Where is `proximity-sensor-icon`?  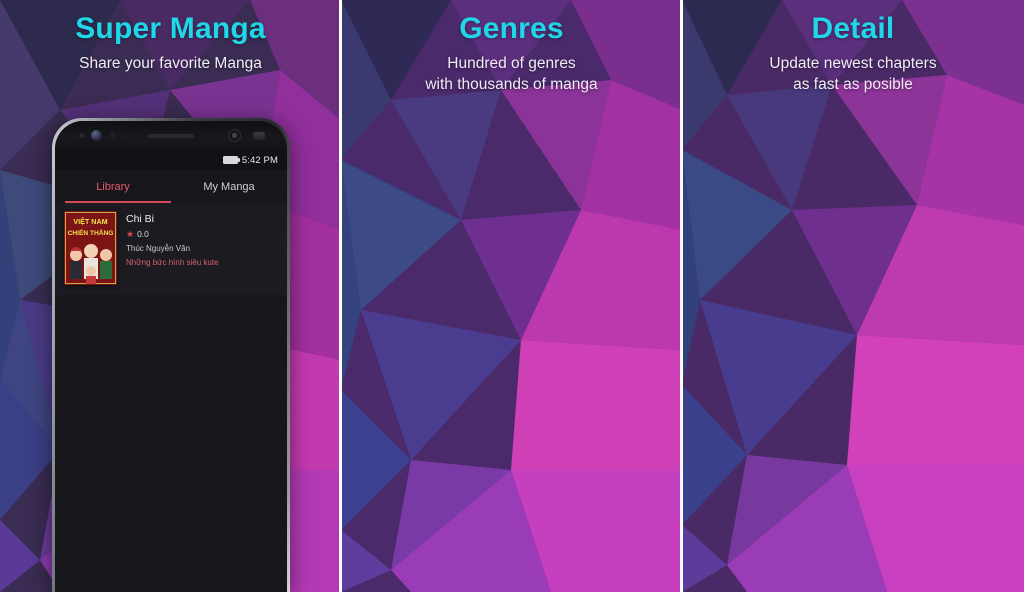 proximity-sensor-icon is located at coordinates (259, 136).